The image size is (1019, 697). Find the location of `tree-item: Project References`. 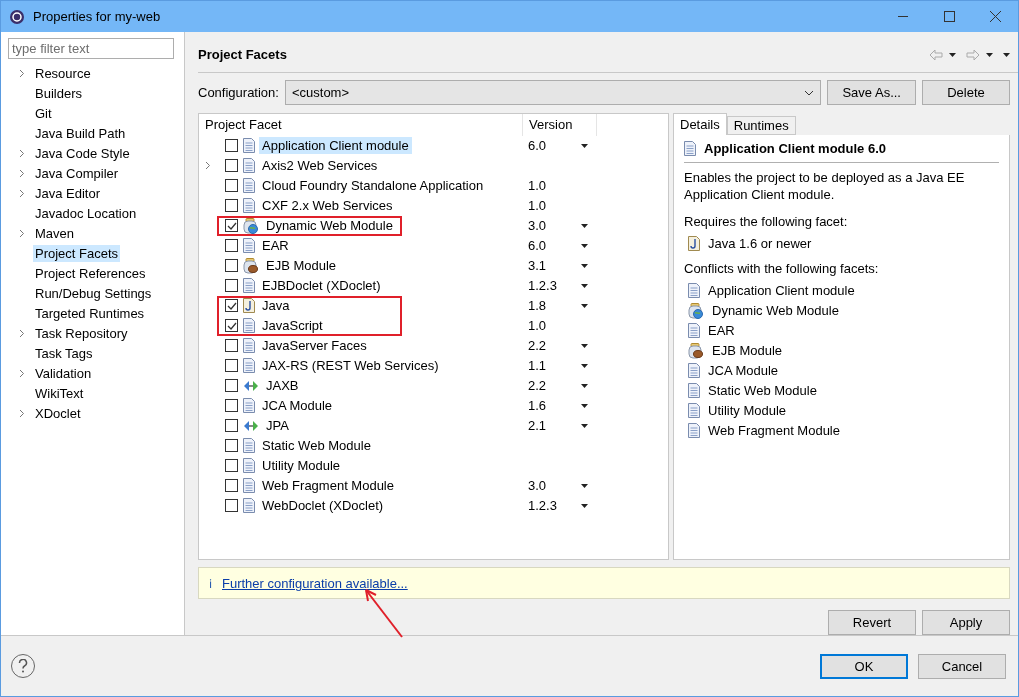

tree-item: Project References is located at coordinates (90, 273).